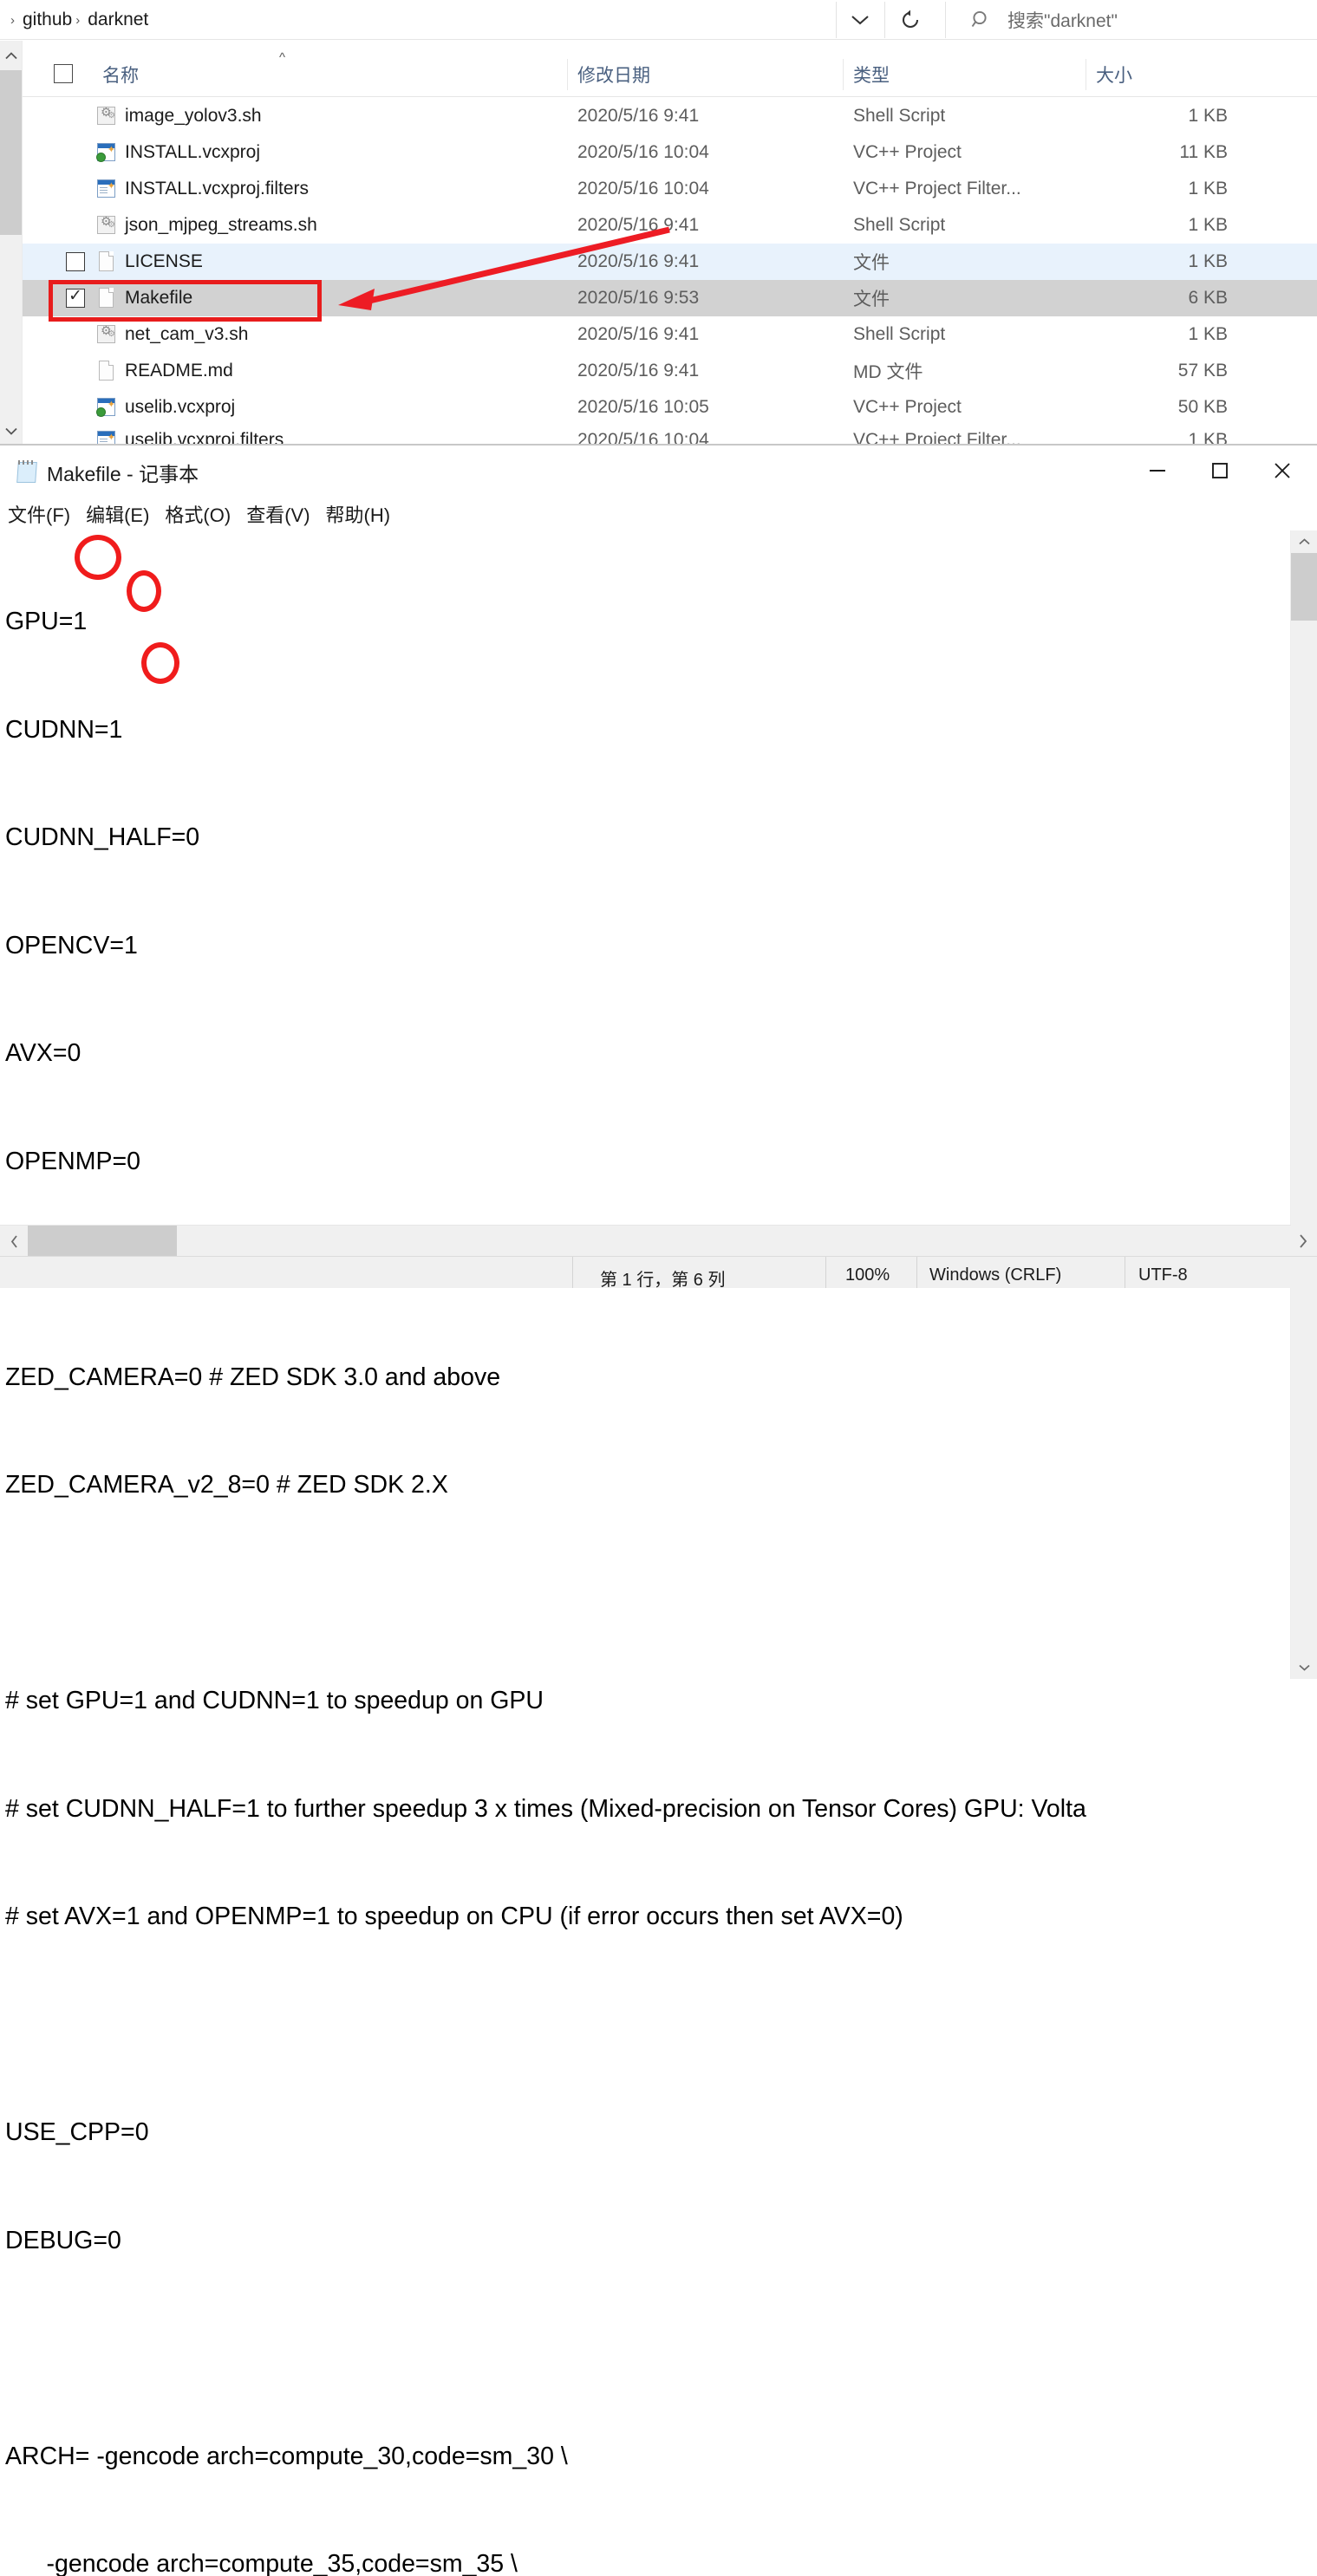  What do you see at coordinates (613, 74) in the screenshot?
I see `column-header-date: 修改日期` at bounding box center [613, 74].